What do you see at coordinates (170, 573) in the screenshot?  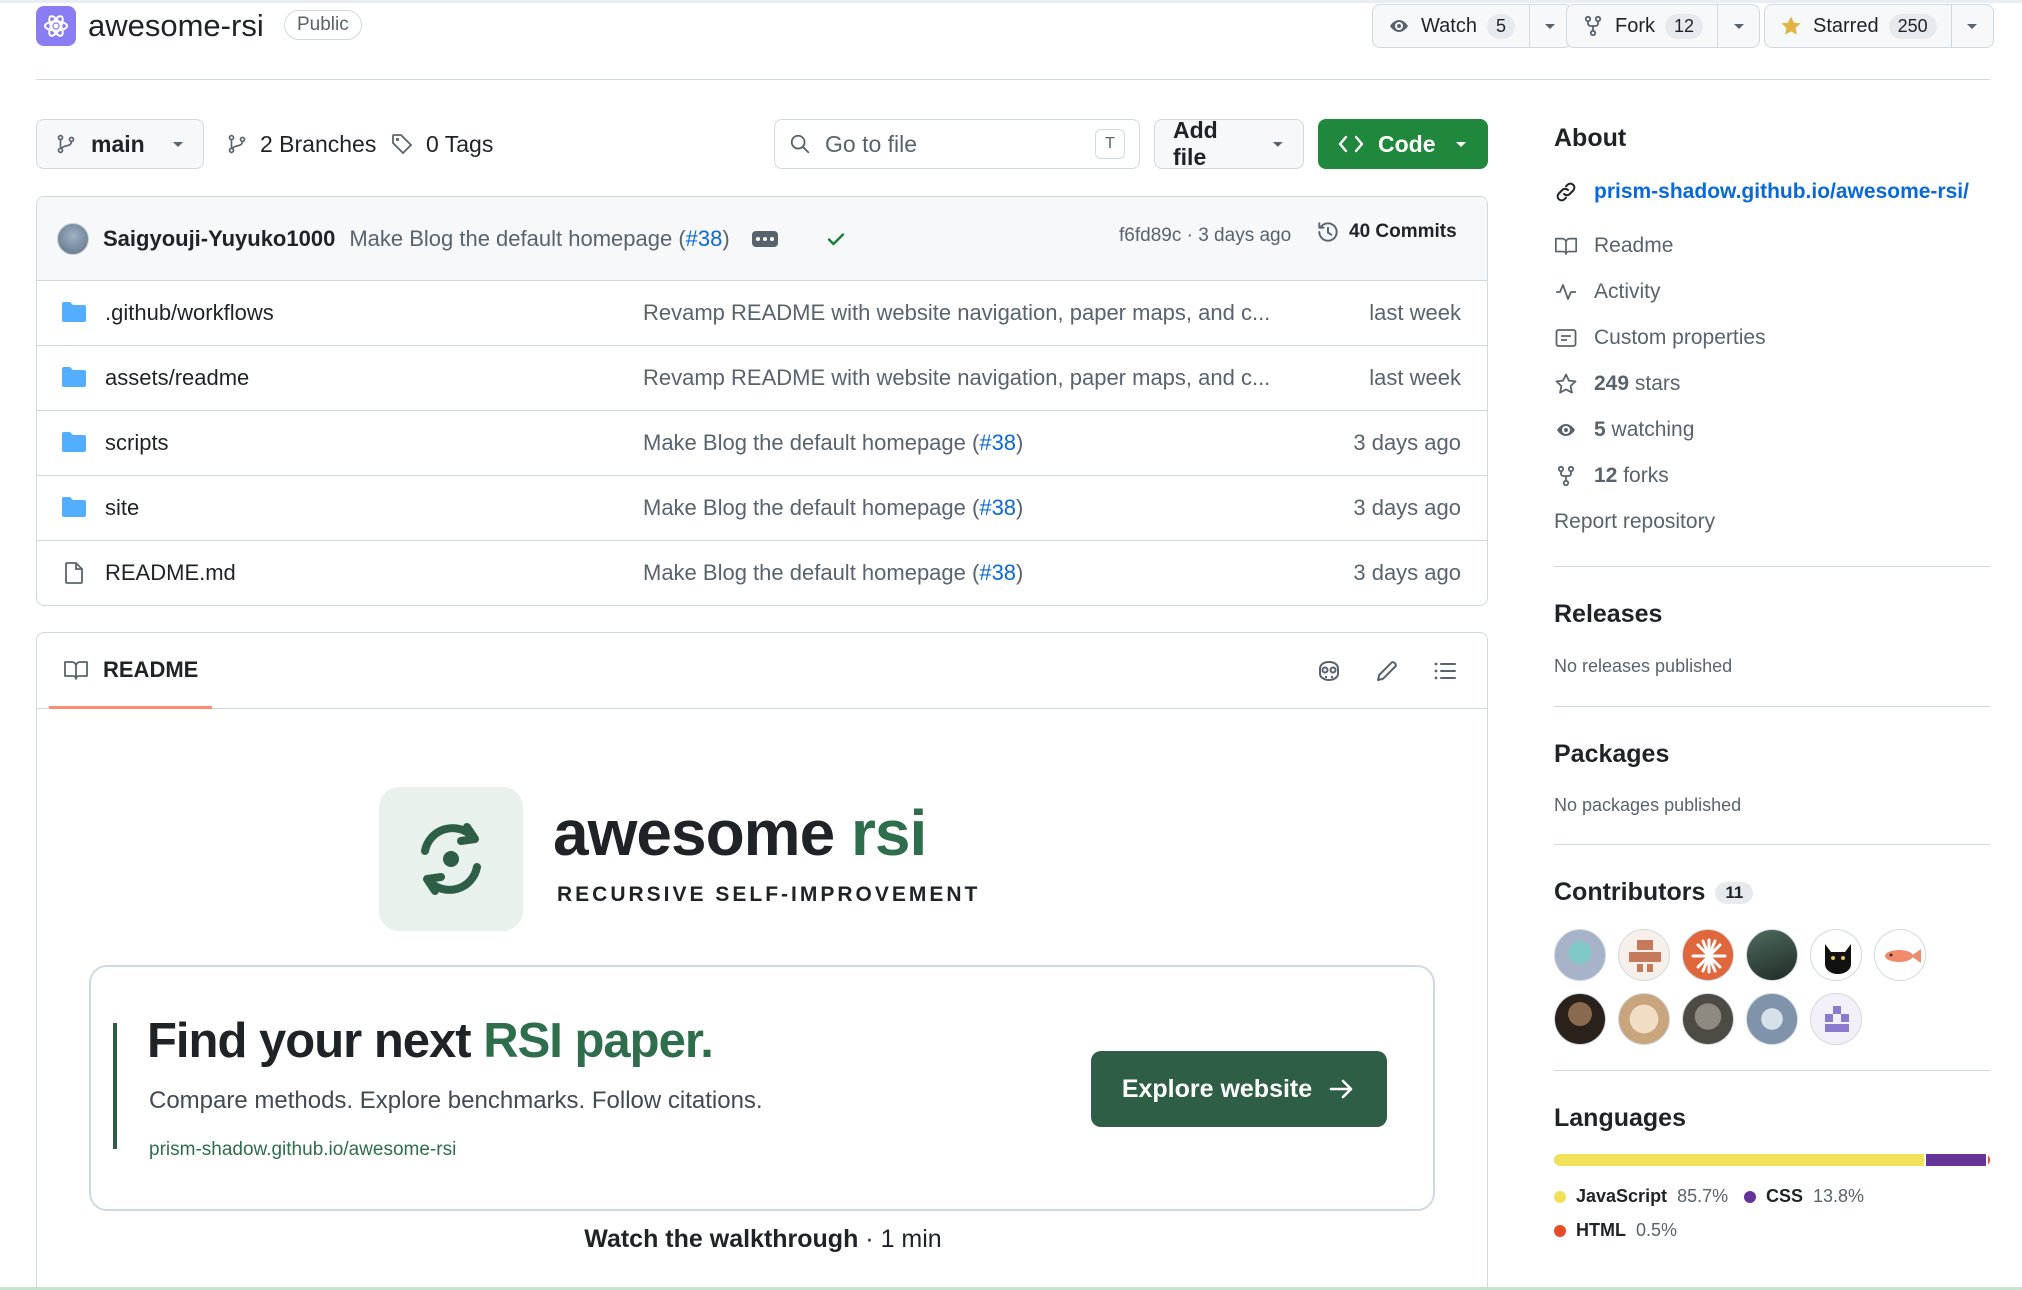 I see `file-name: README.md` at bounding box center [170, 573].